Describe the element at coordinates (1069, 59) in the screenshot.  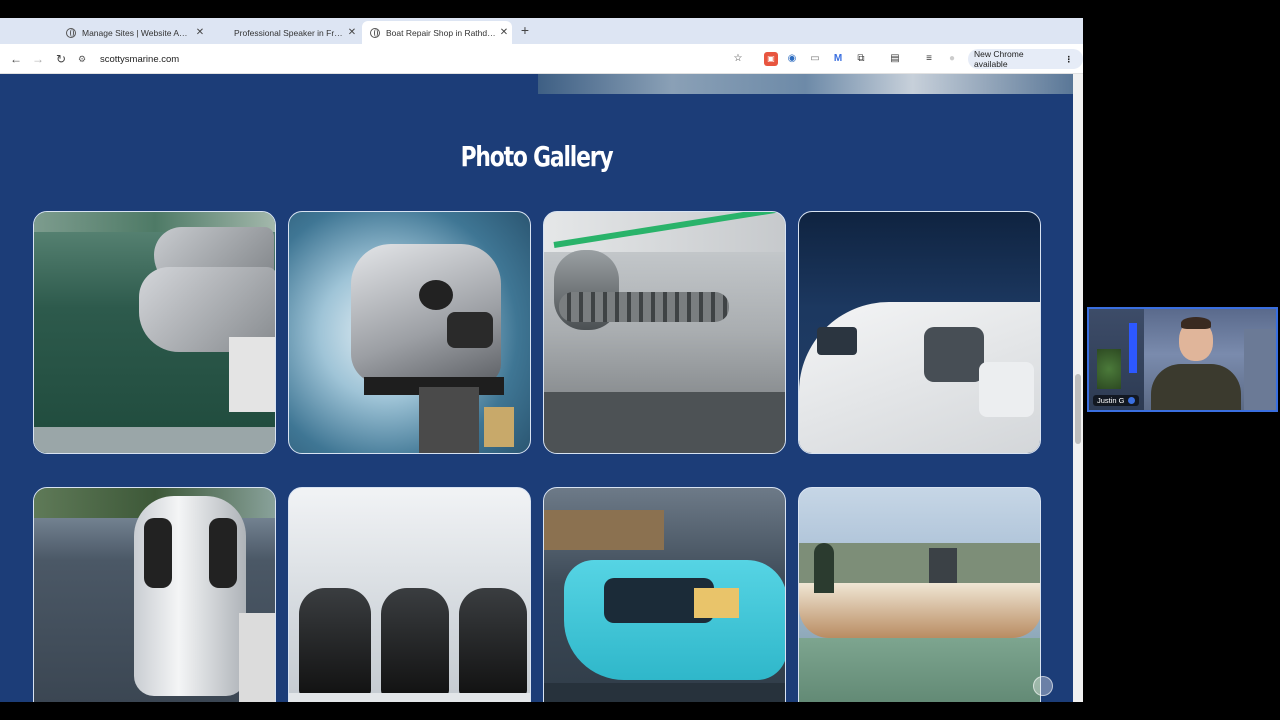
I see `more-vertical-icon: ⋮` at that location.